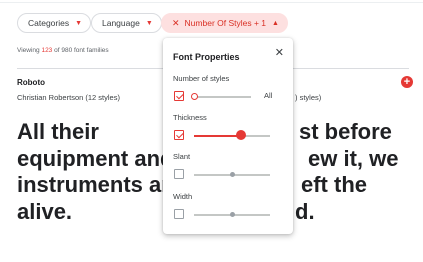 The width and height of the screenshot is (423, 262). What do you see at coordinates (222, 97) in the screenshot?
I see `number-of-styles-track` at bounding box center [222, 97].